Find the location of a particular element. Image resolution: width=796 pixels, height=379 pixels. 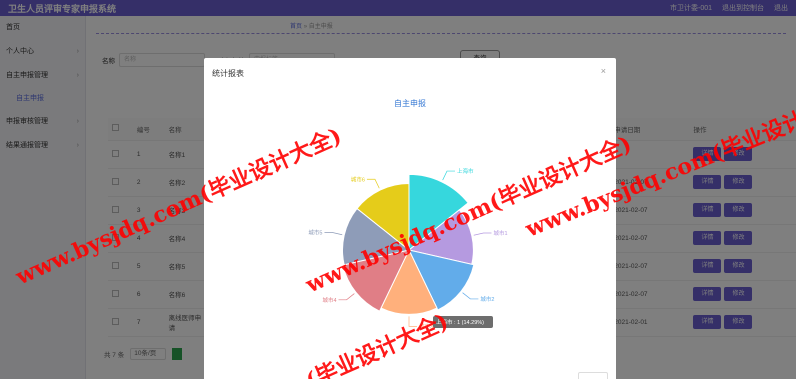

dialog-footer-button is located at coordinates (593, 375).